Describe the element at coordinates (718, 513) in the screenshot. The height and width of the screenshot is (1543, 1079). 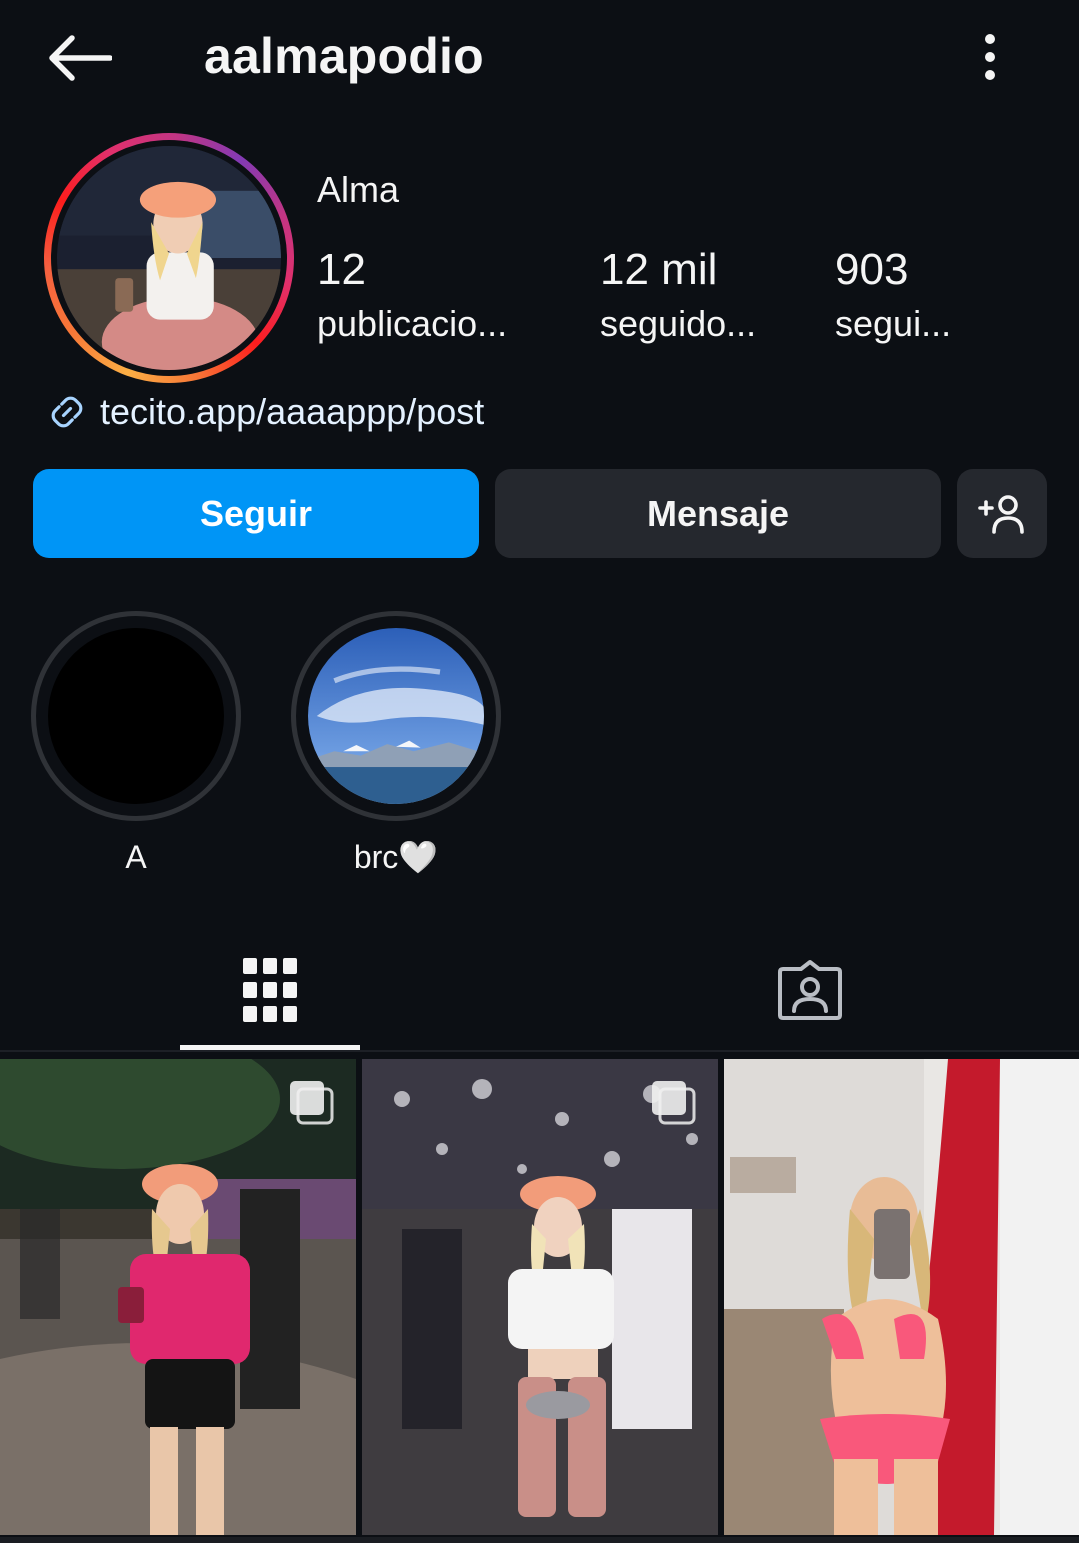
I see `message-button: Mensaje` at that location.